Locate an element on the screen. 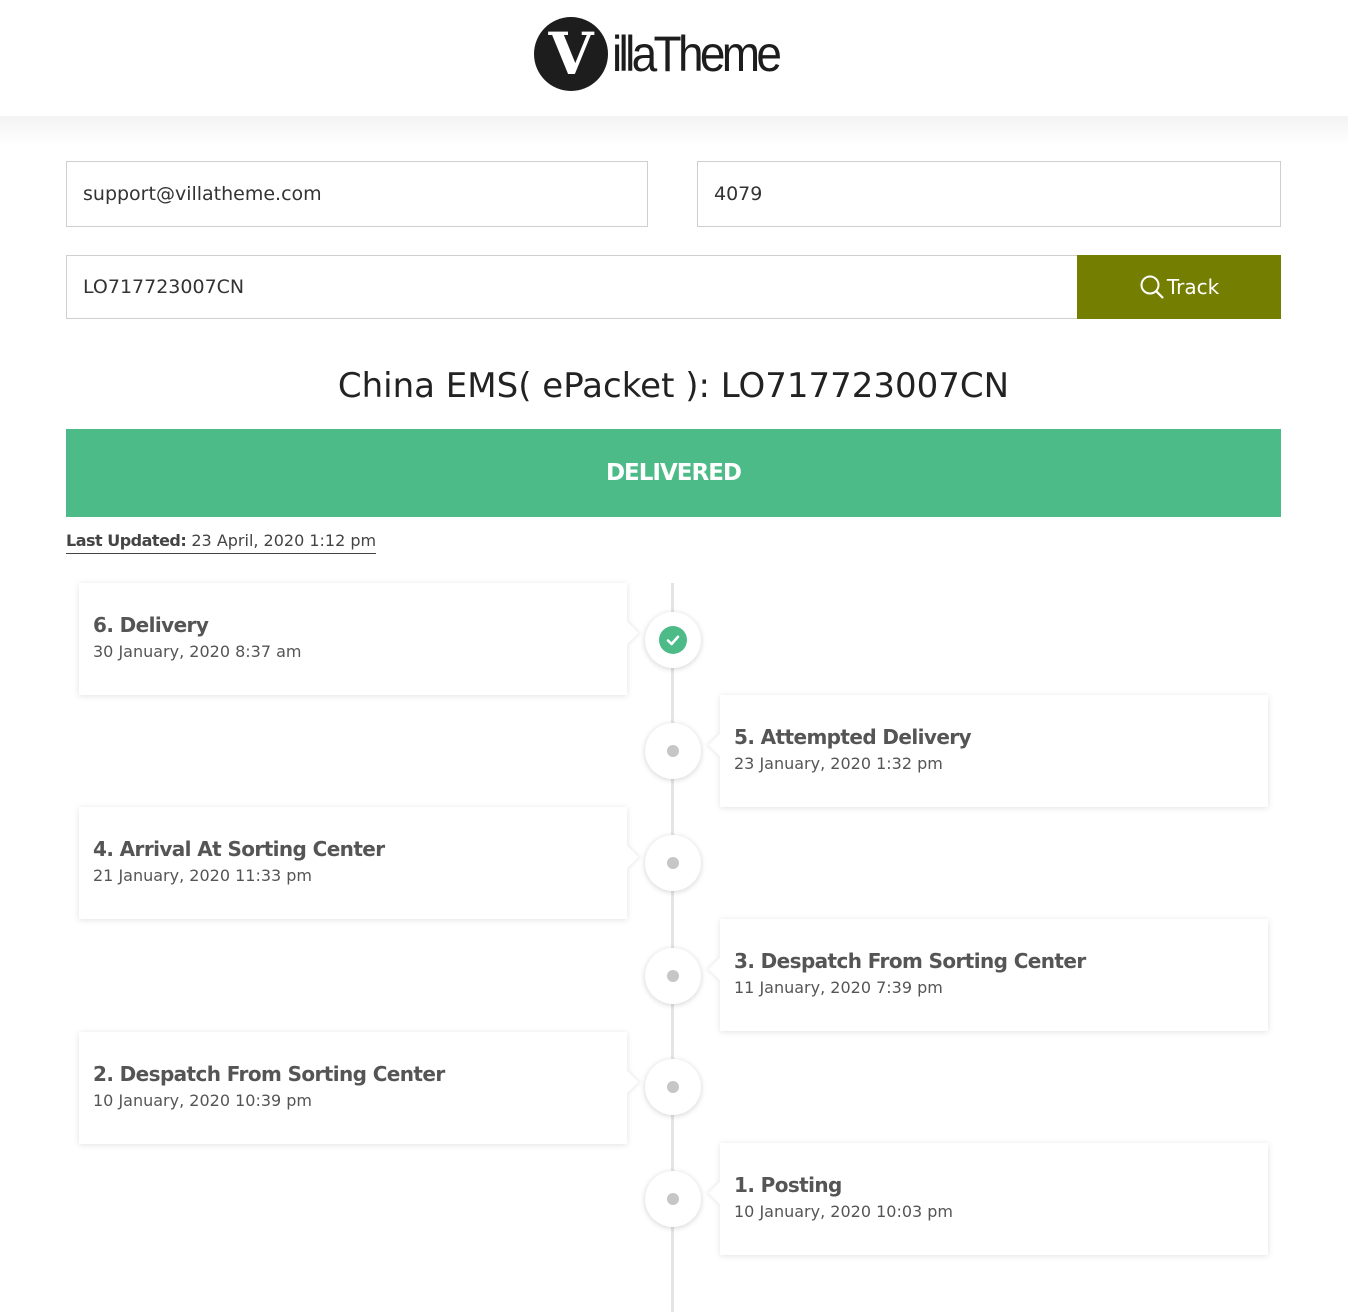 This screenshot has height=1312, width=1348. event-time: 23 January, 2020 1:32 pm is located at coordinates (838, 763).